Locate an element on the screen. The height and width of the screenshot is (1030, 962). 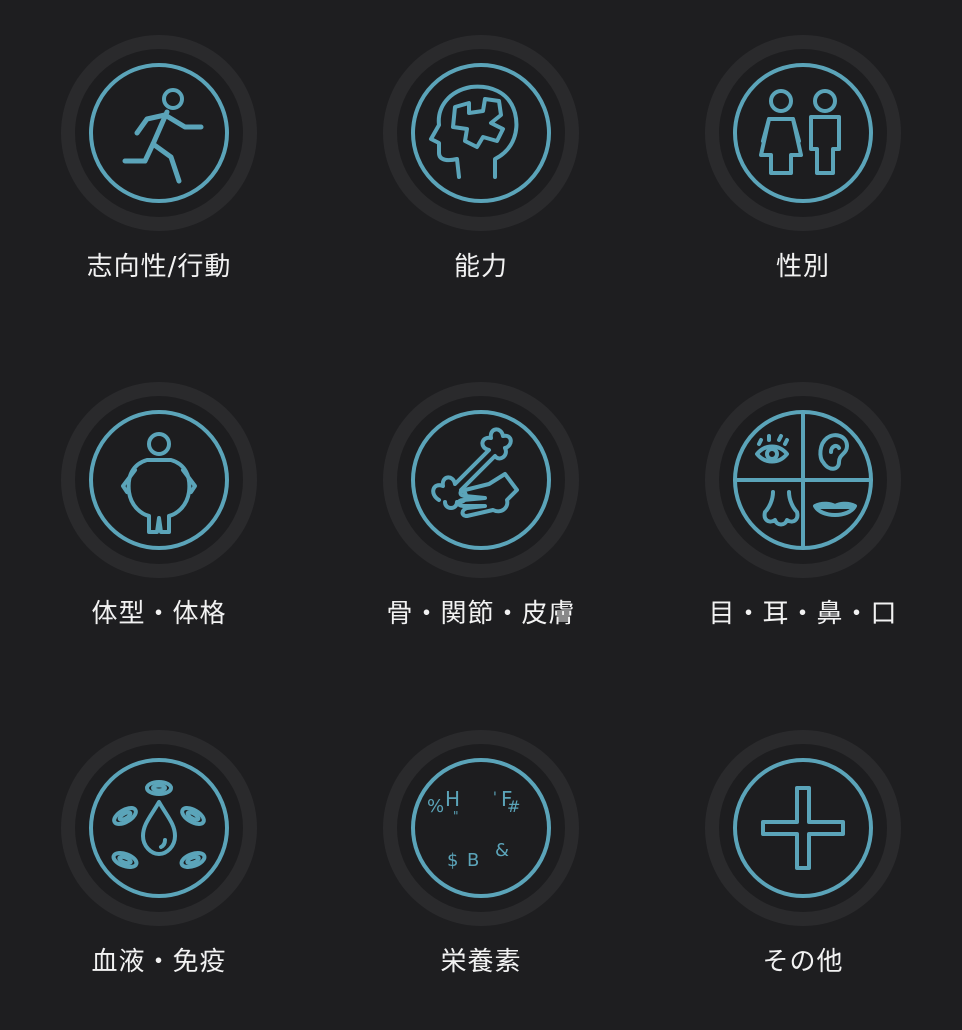
category-label: 血液・免疫 is located at coordinates (159, 962).